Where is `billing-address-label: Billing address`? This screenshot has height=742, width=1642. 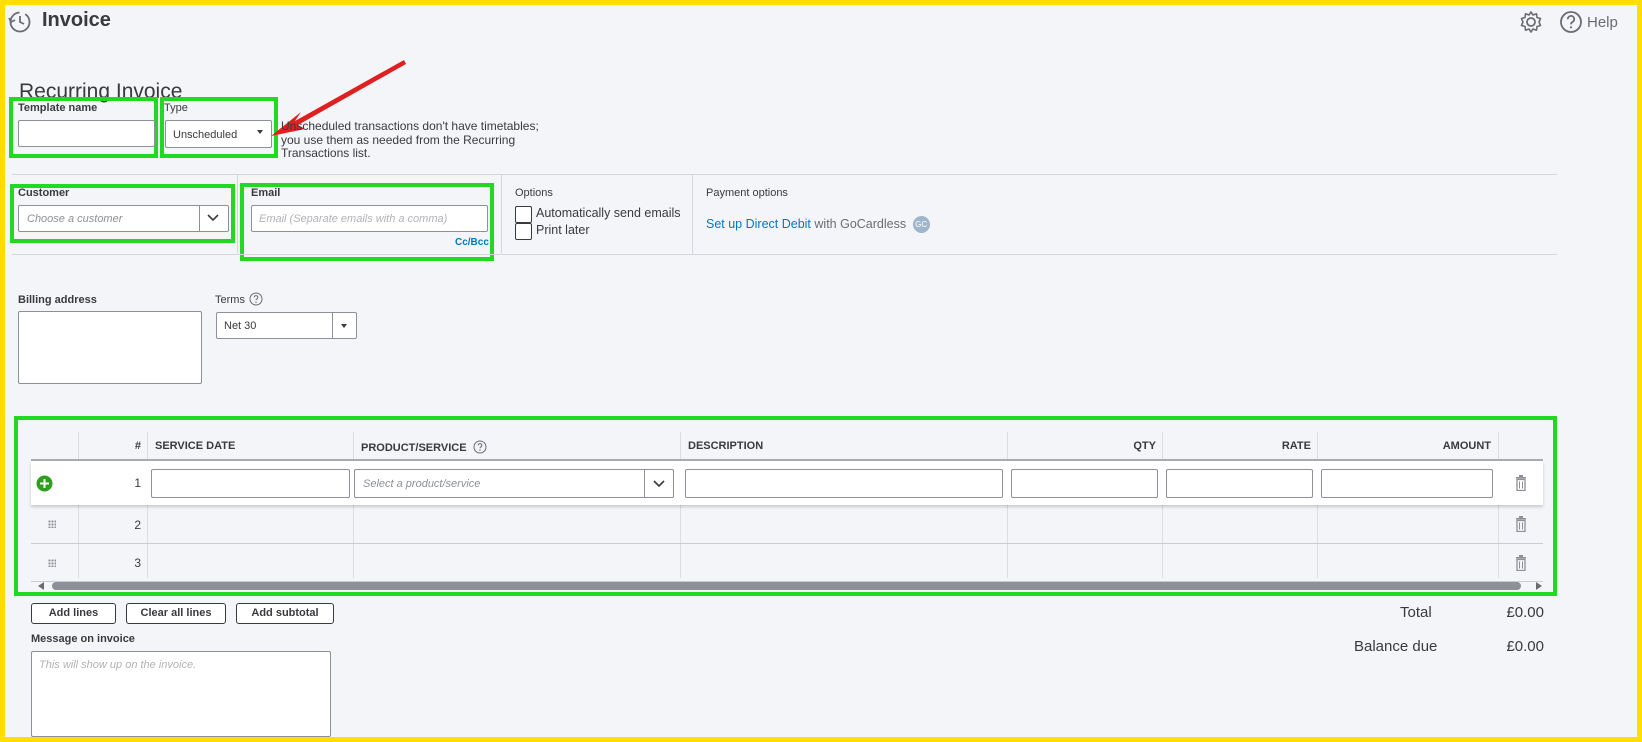
billing-address-label: Billing address is located at coordinates (57, 300).